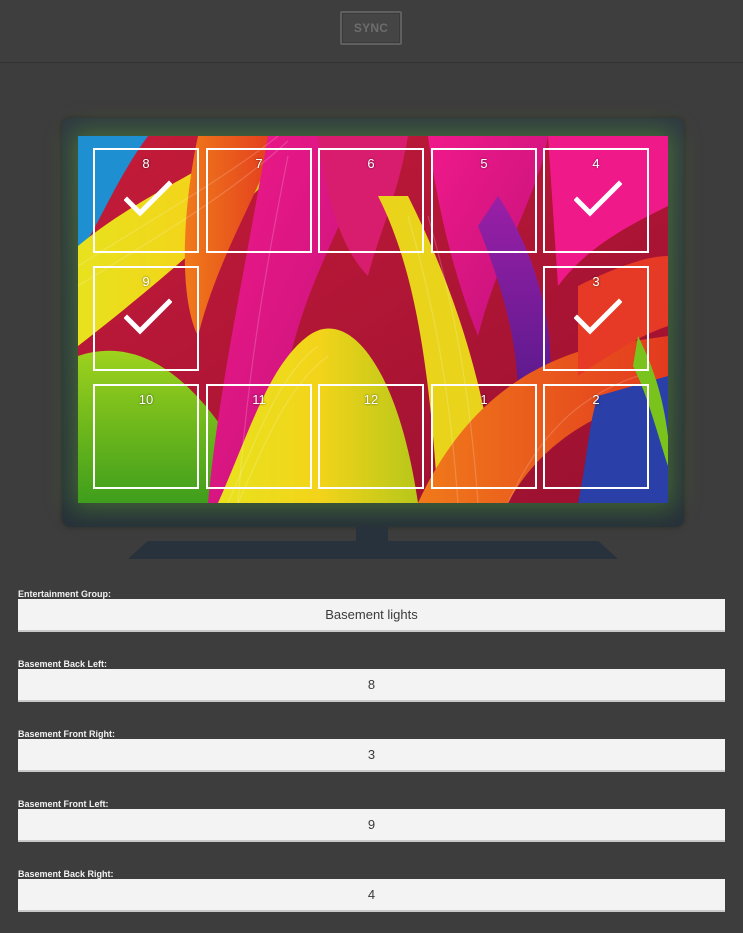 This screenshot has width=743, height=933. Describe the element at coordinates (66, 874) in the screenshot. I see `basement-back-right-label: Basement Back Right:` at that location.